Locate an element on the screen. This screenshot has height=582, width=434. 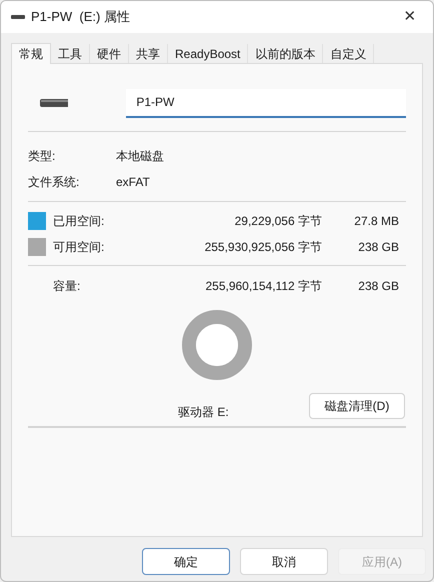
space-bytes: 255,930,925,056 字节 is located at coordinates (263, 247).